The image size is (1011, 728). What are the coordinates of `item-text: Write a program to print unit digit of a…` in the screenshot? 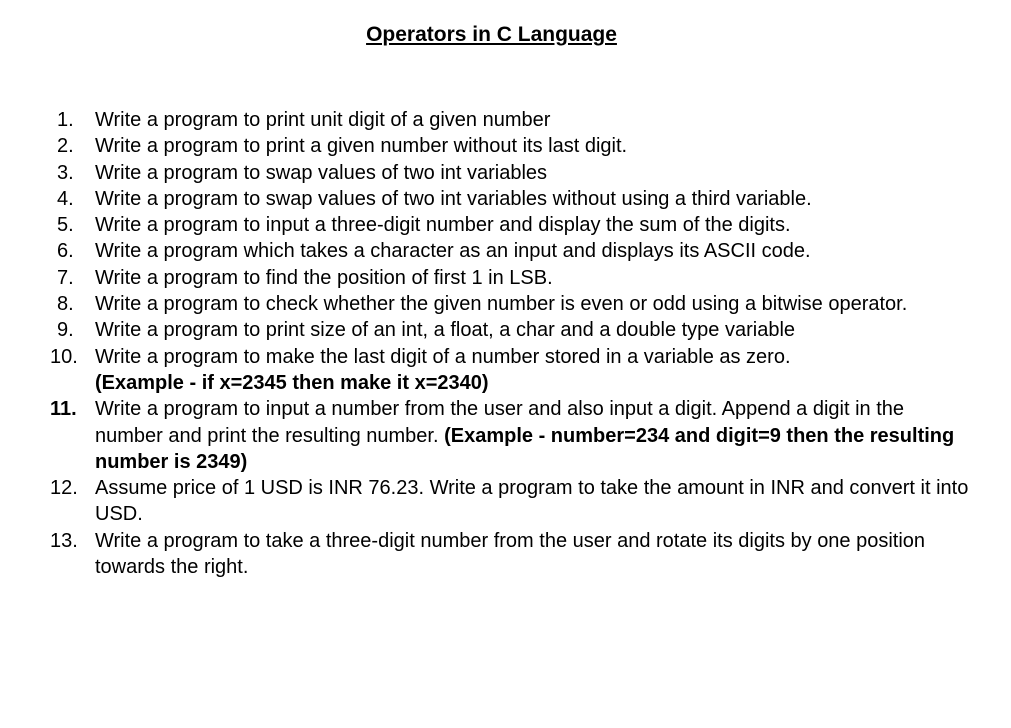 It's located at (532, 120).